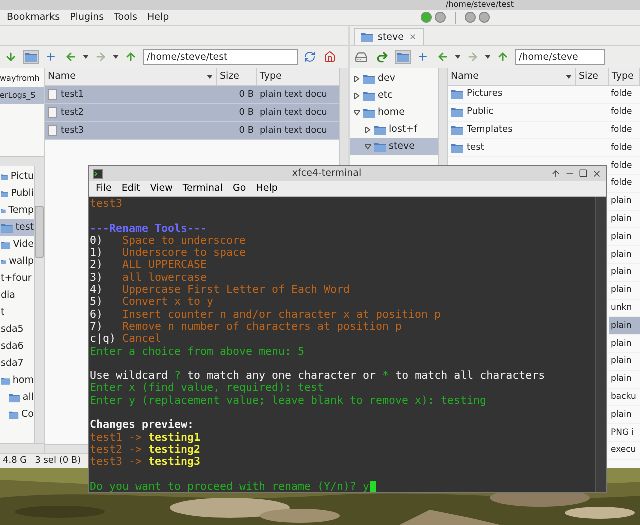 The width and height of the screenshot is (640, 525). What do you see at coordinates (624, 76) in the screenshot?
I see `column-header: Type` at bounding box center [624, 76].